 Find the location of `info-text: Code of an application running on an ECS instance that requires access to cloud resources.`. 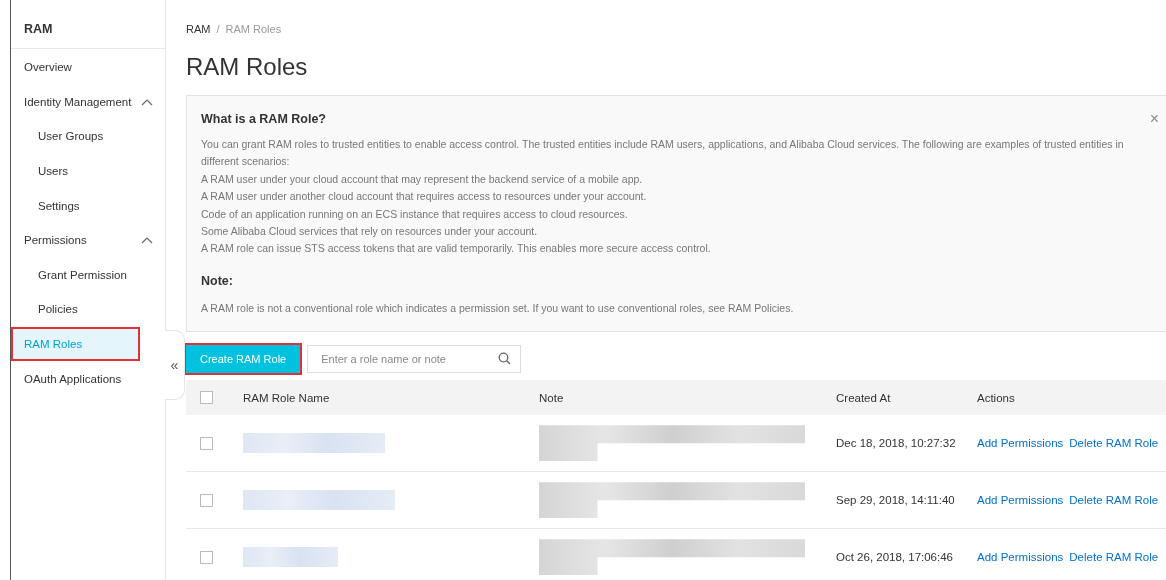

info-text: Code of an application running on an ECS instance that requires access to cloud resources. is located at coordinates (415, 214).